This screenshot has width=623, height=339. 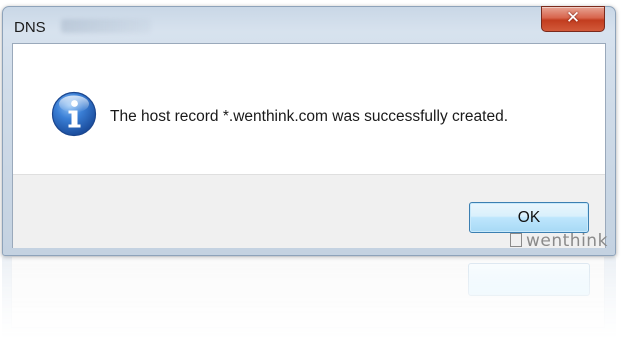 I want to click on watermark: wenthink, so click(x=559, y=241).